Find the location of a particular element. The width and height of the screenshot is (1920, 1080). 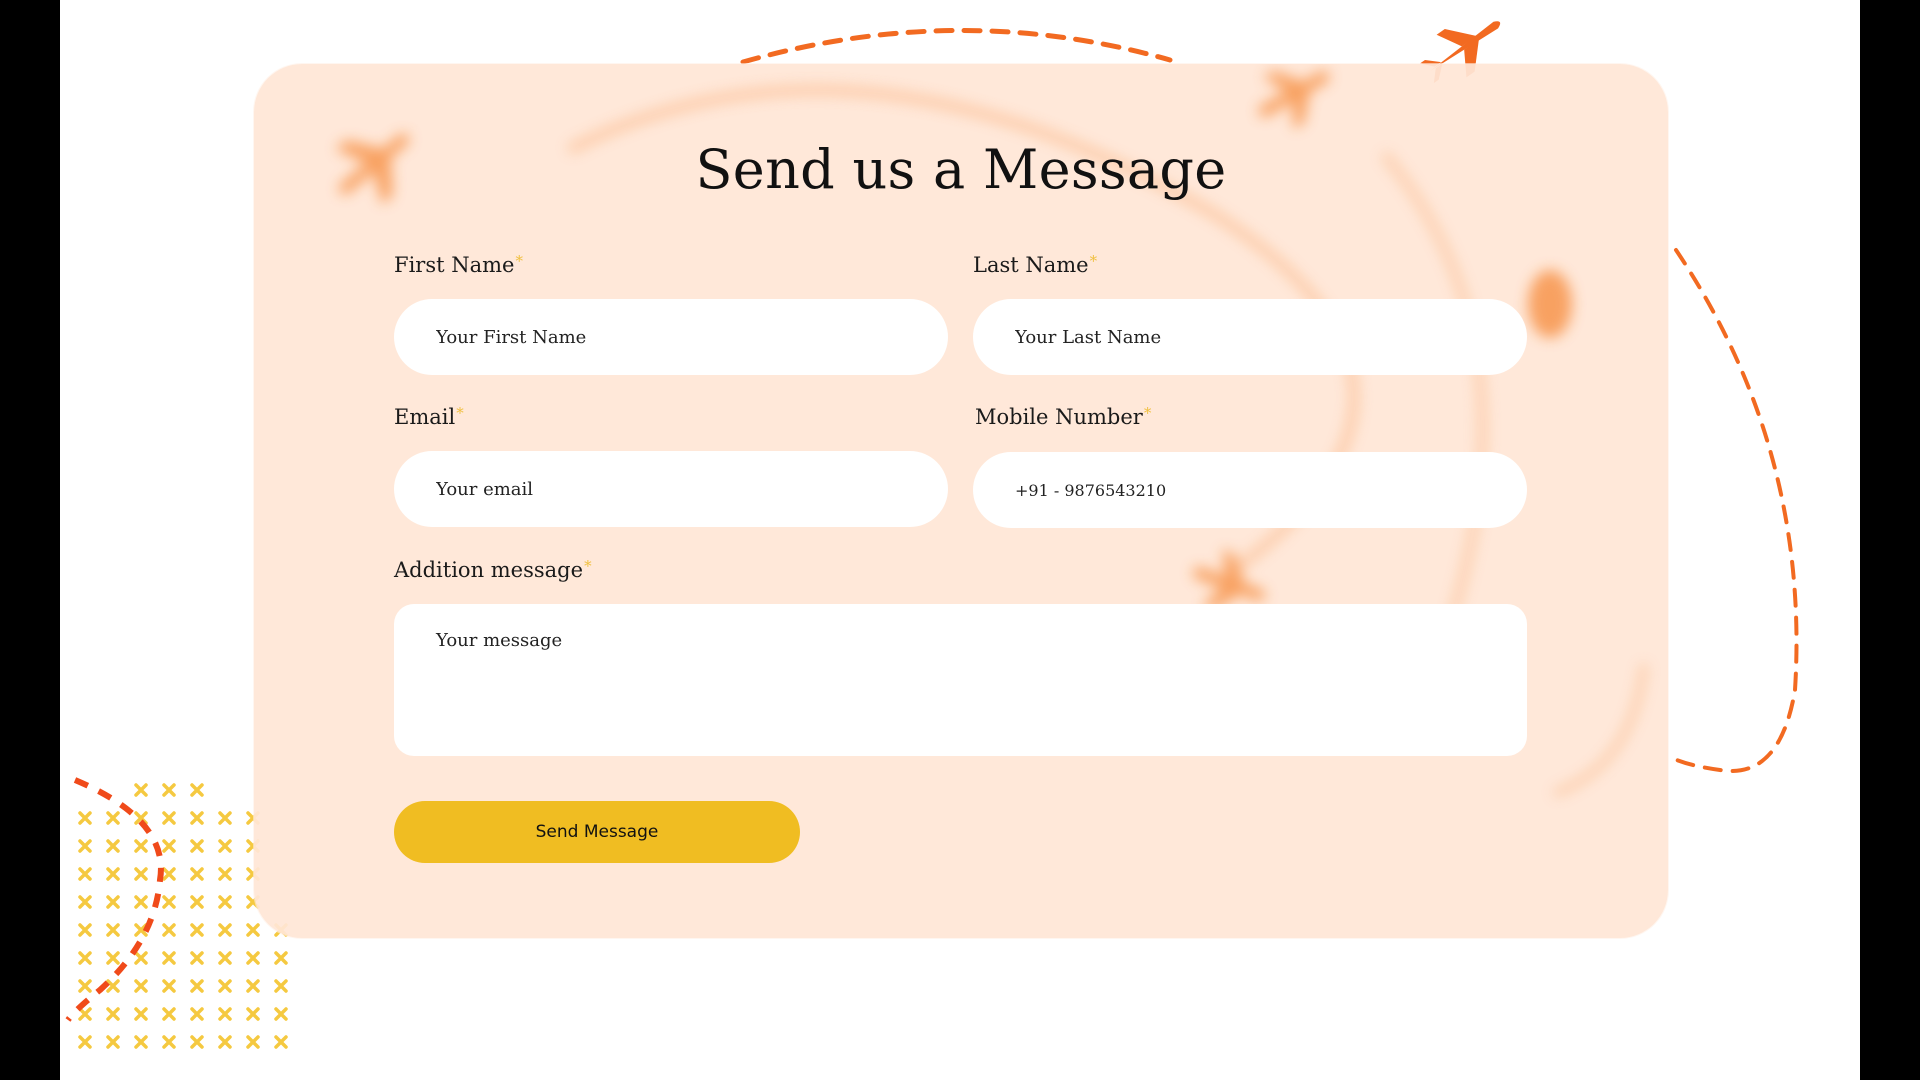

first-name-label: First Name* is located at coordinates (458, 264).